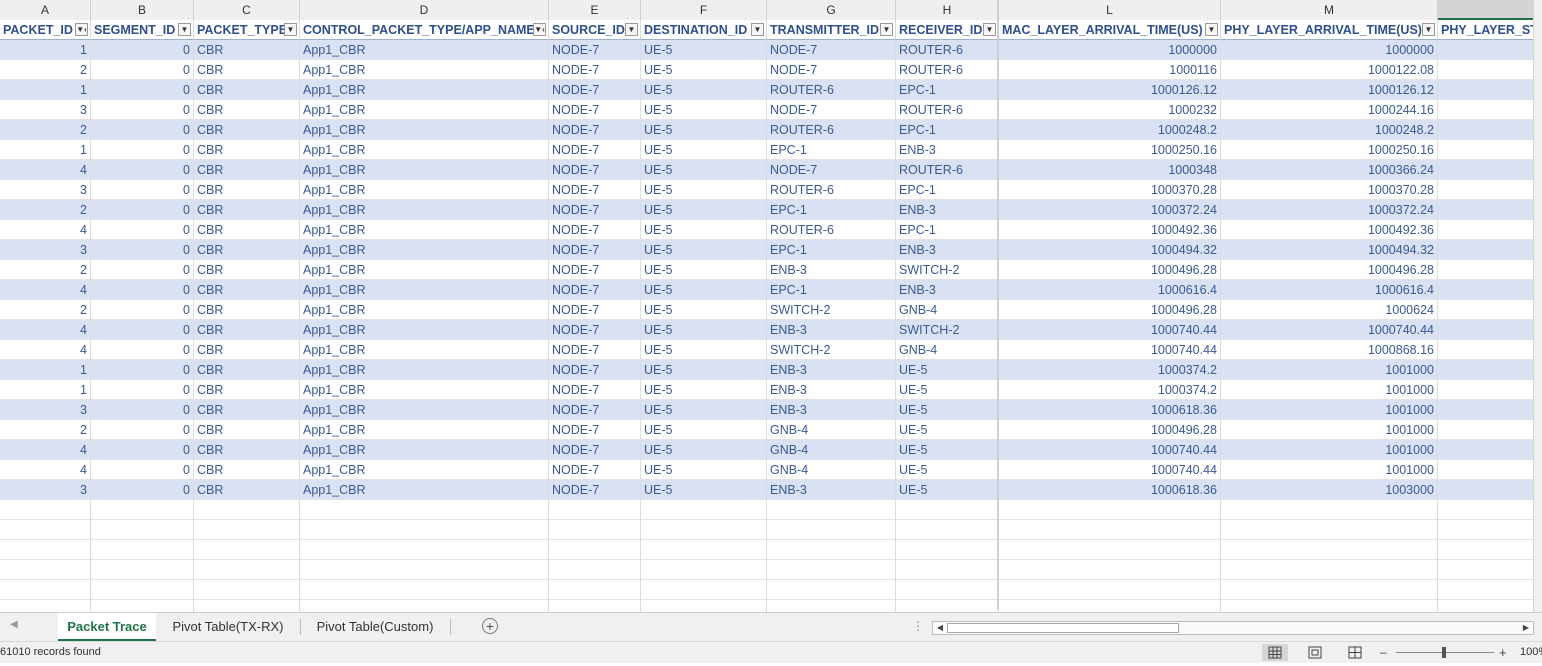  Describe the element at coordinates (1329, 210) in the screenshot. I see `table-cell: 1000372.24` at that location.